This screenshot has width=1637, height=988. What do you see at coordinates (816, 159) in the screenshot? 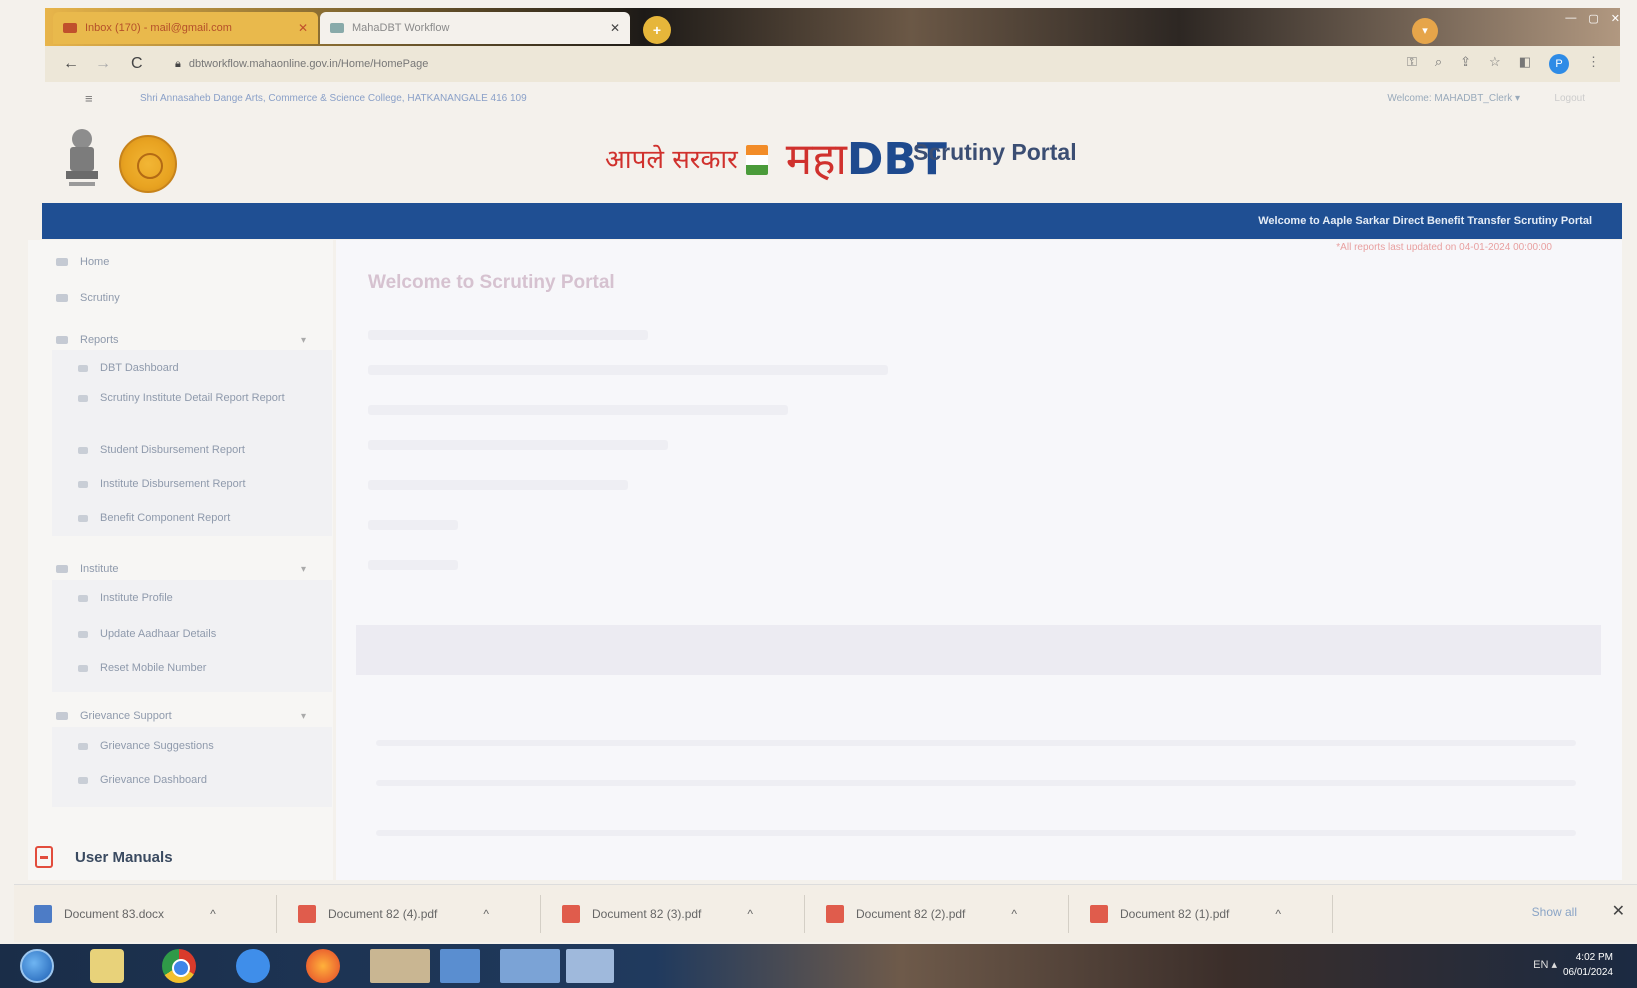
I see `maha-logo-text: महा` at bounding box center [816, 159].